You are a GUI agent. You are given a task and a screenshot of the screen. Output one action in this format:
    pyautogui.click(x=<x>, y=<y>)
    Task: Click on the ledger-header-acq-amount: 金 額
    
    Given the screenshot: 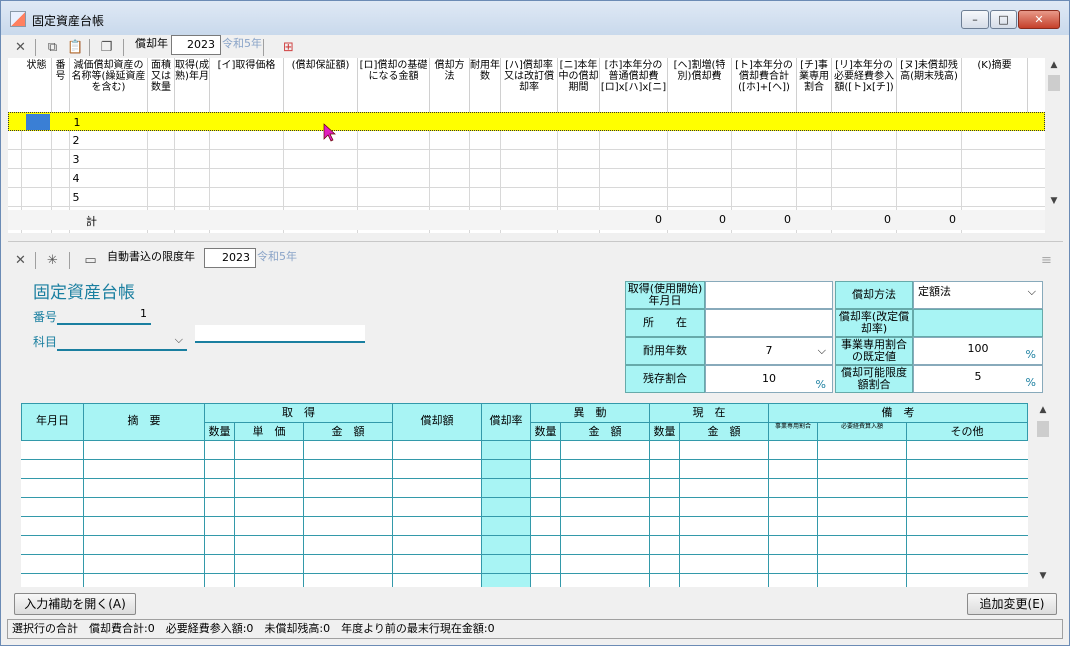 What is the action you would take?
    pyautogui.click(x=348, y=431)
    